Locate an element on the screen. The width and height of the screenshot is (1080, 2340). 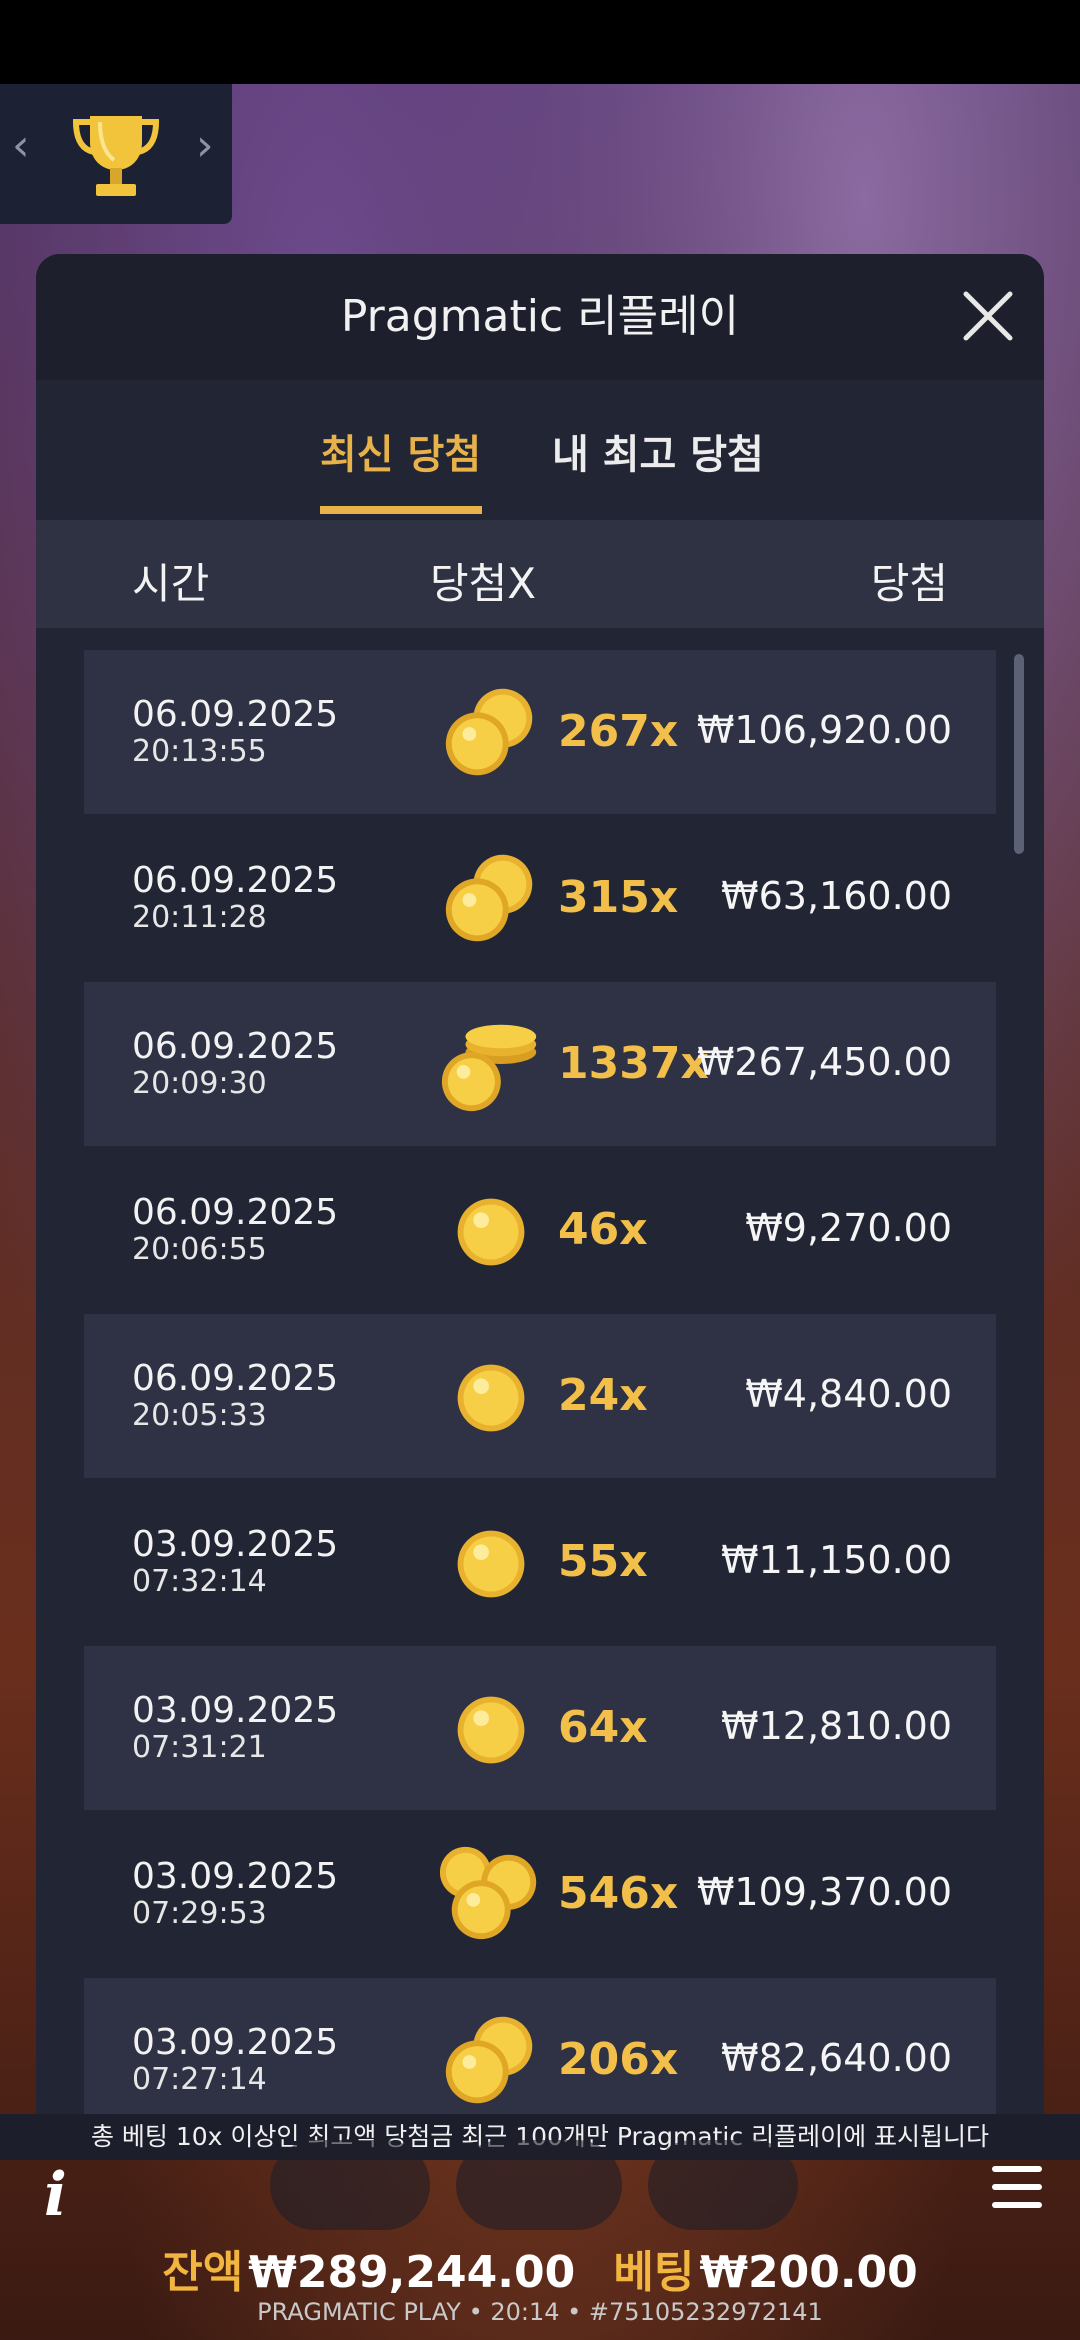
game-controls: i is located at coordinates (540, 2190).